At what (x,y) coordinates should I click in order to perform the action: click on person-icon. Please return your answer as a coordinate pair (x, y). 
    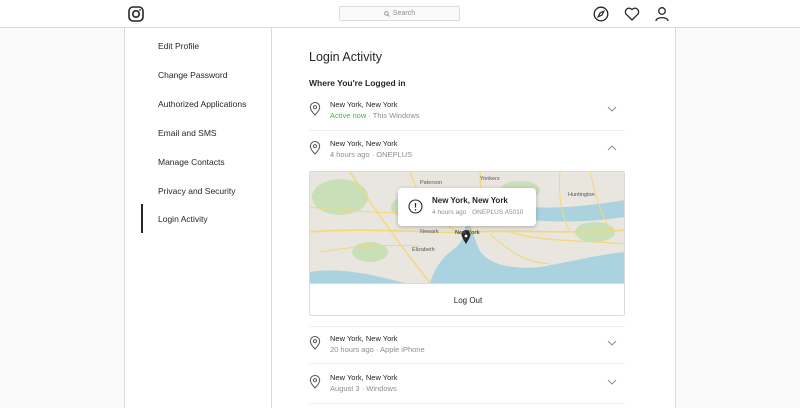
    Looking at the image, I should click on (662, 14).